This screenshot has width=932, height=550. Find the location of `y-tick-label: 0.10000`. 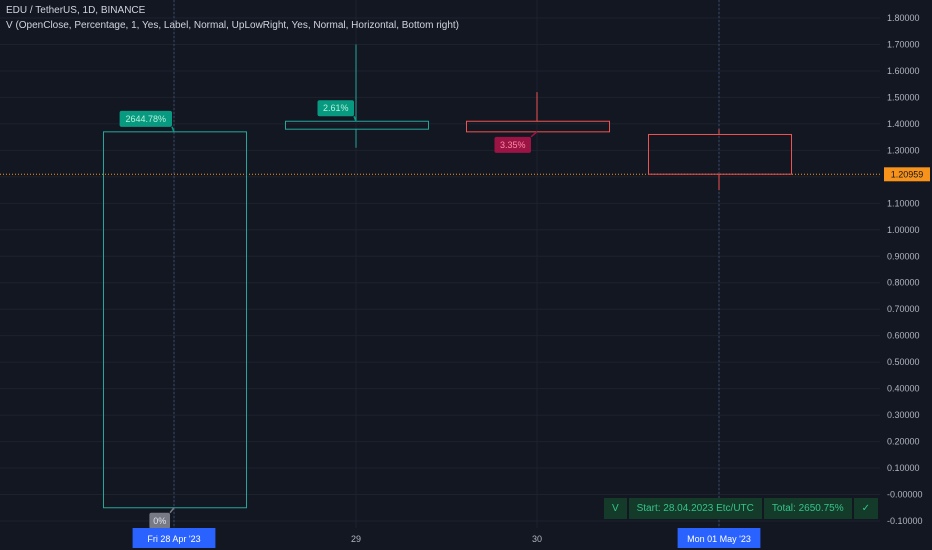

y-tick-label: 0.10000 is located at coordinates (903, 468).